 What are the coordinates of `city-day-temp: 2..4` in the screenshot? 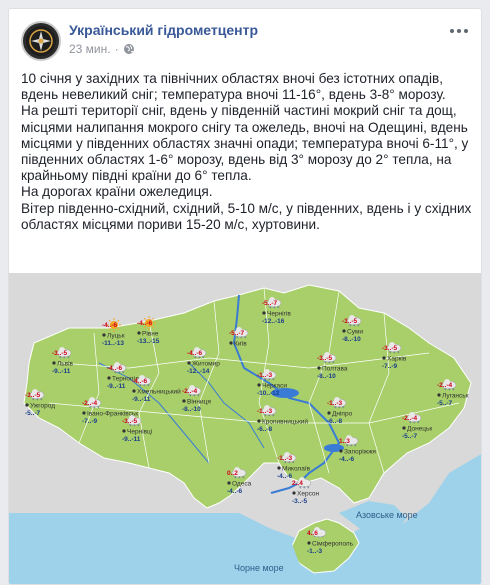 It's located at (297, 483).